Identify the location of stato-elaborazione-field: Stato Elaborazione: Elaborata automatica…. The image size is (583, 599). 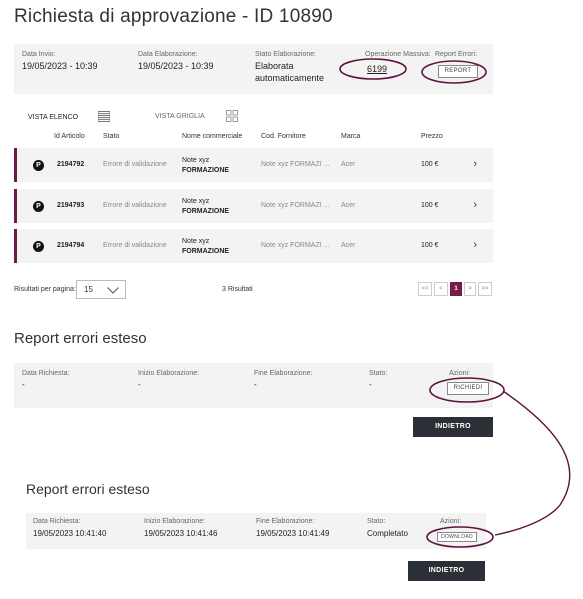
(289, 67).